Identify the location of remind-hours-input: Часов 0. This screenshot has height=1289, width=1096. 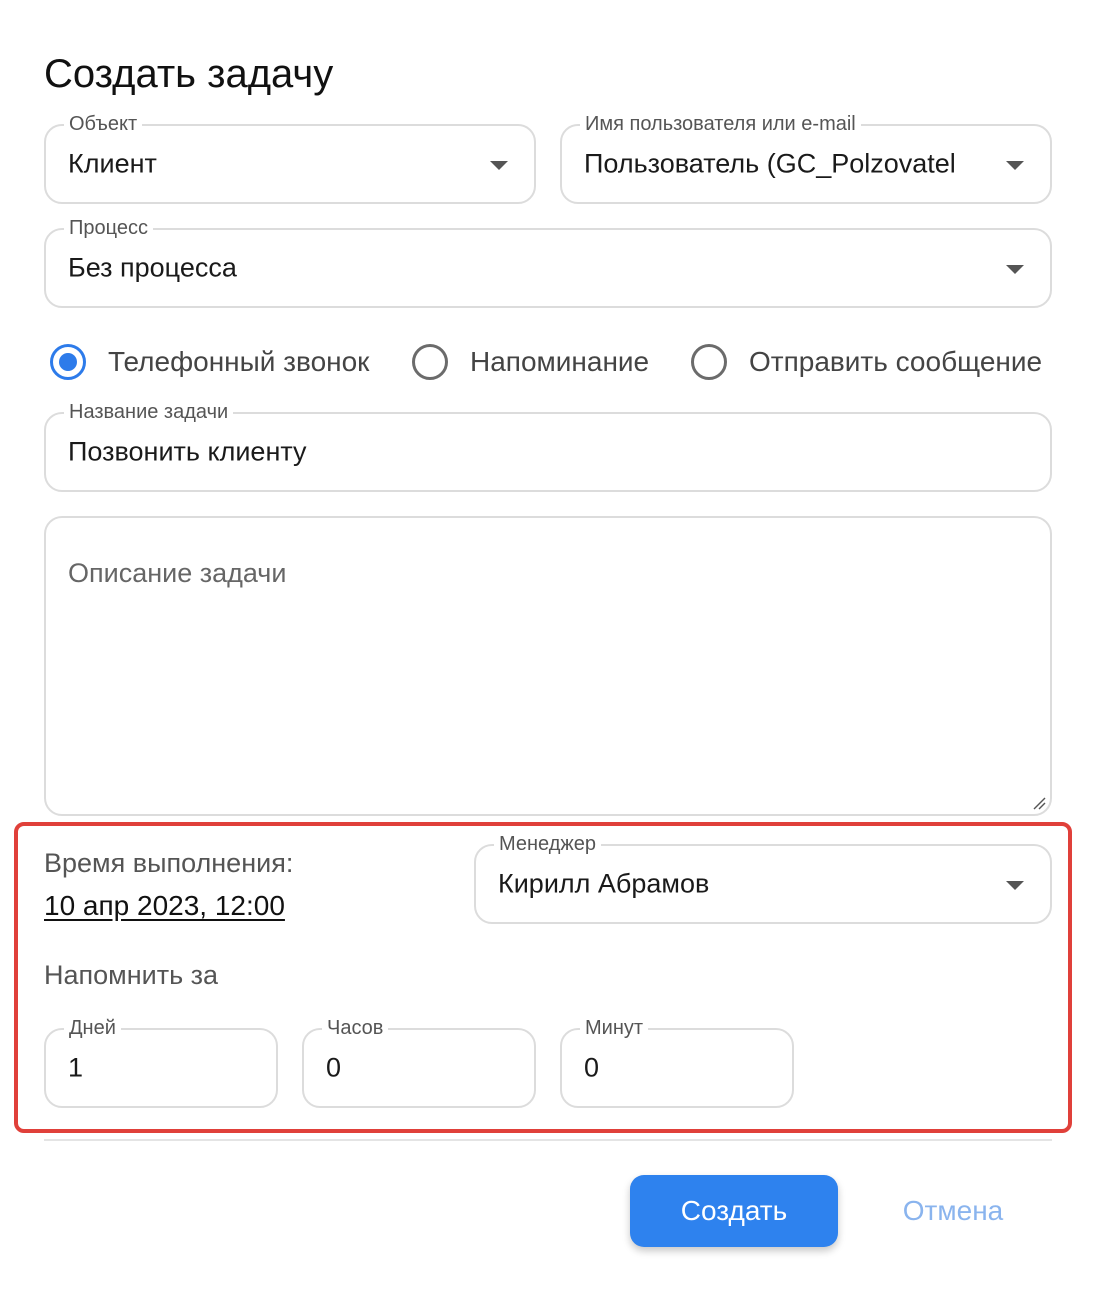
(419, 1062).